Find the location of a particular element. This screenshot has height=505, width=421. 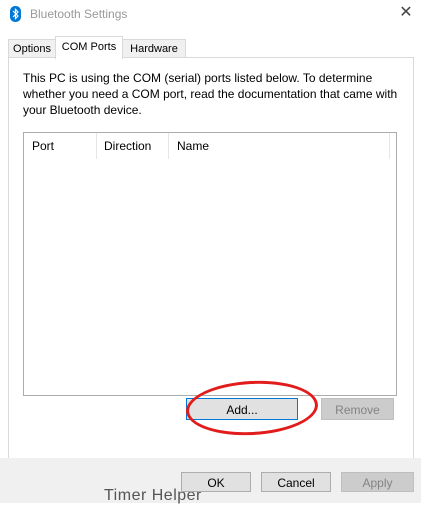

column-header-port: Port is located at coordinates (43, 146).